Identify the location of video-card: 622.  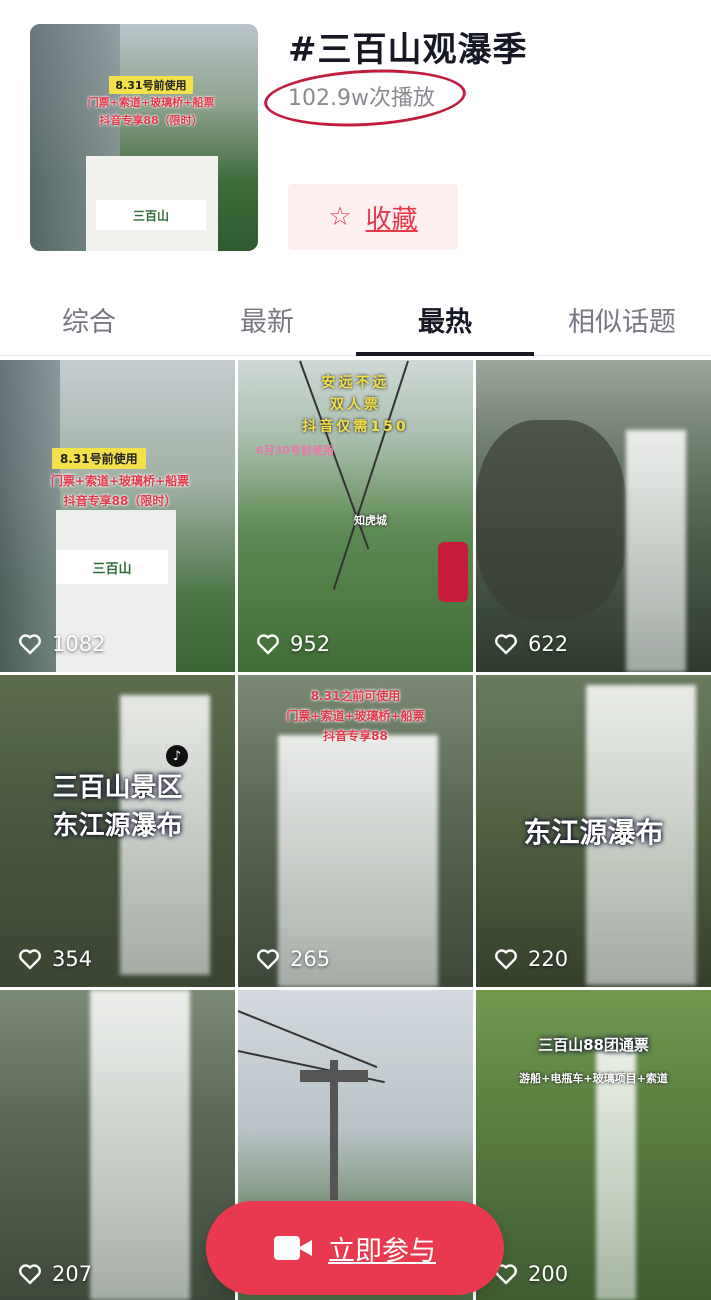
(593, 516).